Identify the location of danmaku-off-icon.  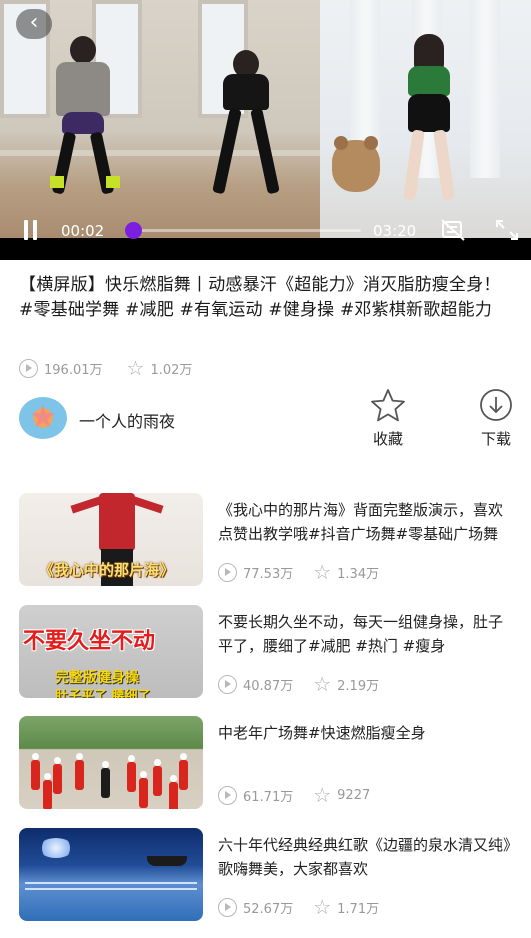
(453, 230).